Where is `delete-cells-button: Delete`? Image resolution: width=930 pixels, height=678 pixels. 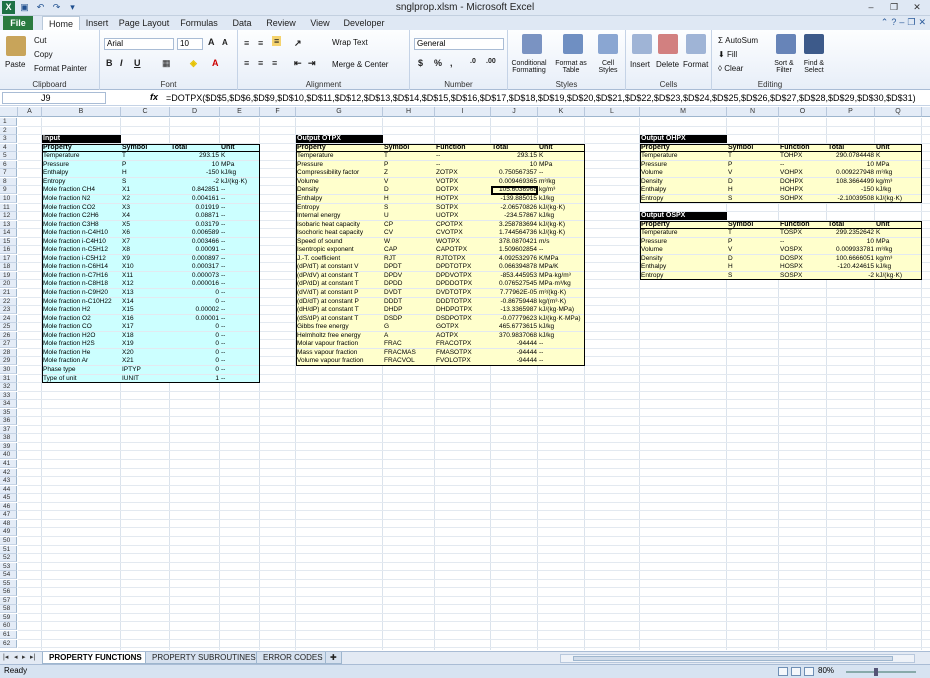
delete-cells-button: Delete is located at coordinates (667, 64).